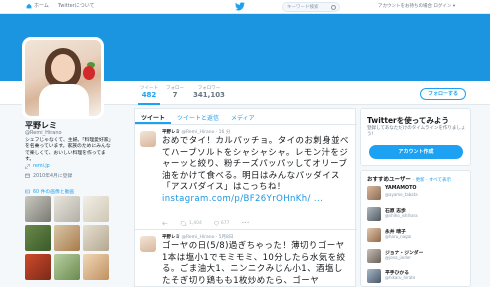 The height and width of the screenshot is (287, 490). Describe the element at coordinates (245, 223) in the screenshot. I see `more-icon: •••` at that location.